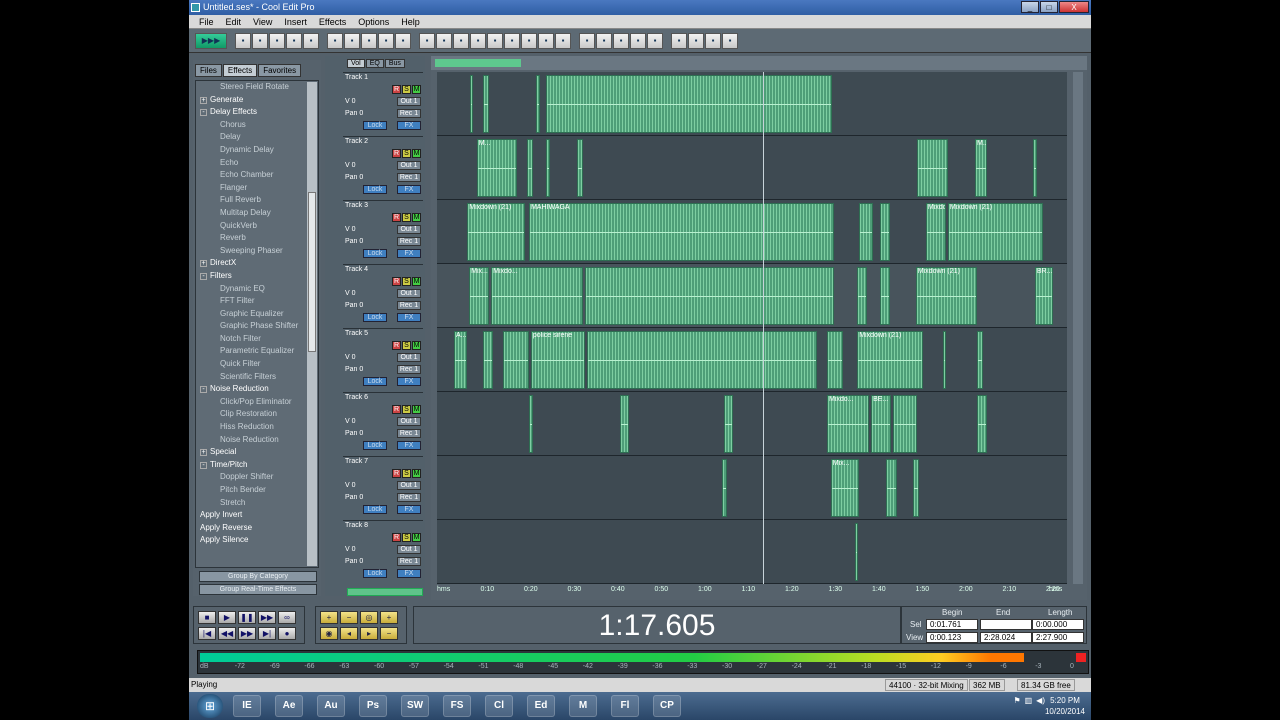 This screenshot has height=720, width=1280. What do you see at coordinates (257, 389) in the screenshot?
I see `tree-item: - Noise Reduction` at bounding box center [257, 389].